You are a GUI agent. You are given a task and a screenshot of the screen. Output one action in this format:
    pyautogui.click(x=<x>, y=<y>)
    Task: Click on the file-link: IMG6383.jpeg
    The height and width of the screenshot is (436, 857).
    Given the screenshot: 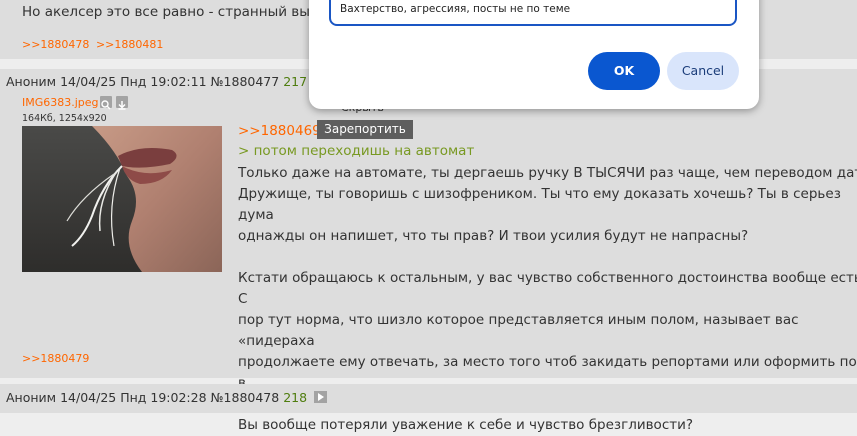 What is the action you would take?
    pyautogui.click(x=60, y=102)
    